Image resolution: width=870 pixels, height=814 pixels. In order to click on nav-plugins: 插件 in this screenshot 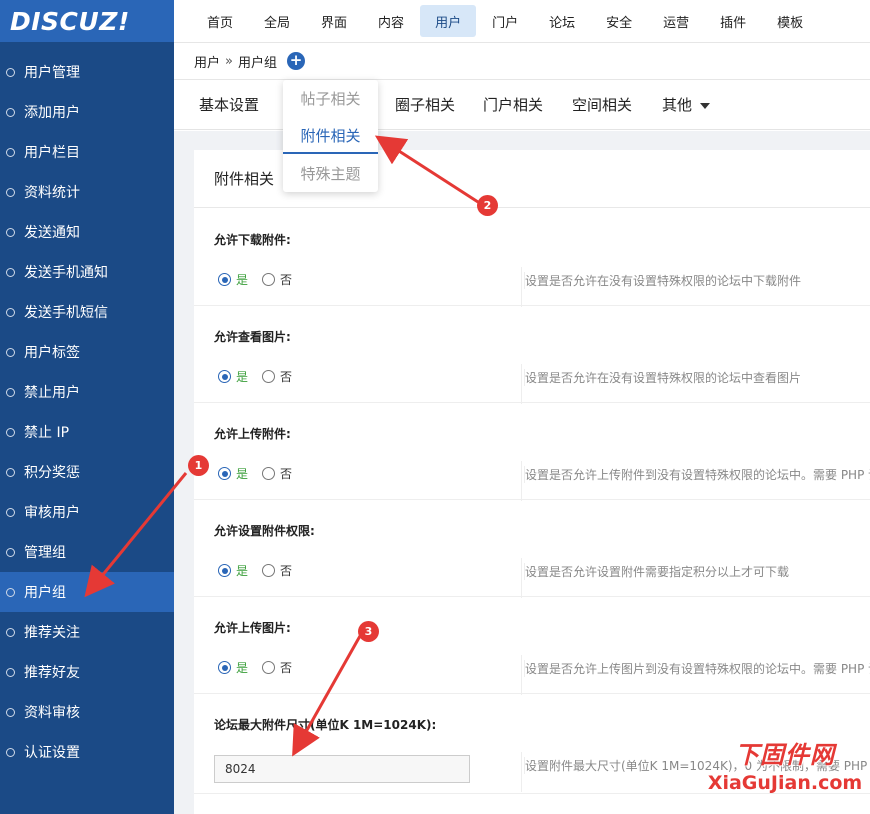, I will do `click(733, 21)`.